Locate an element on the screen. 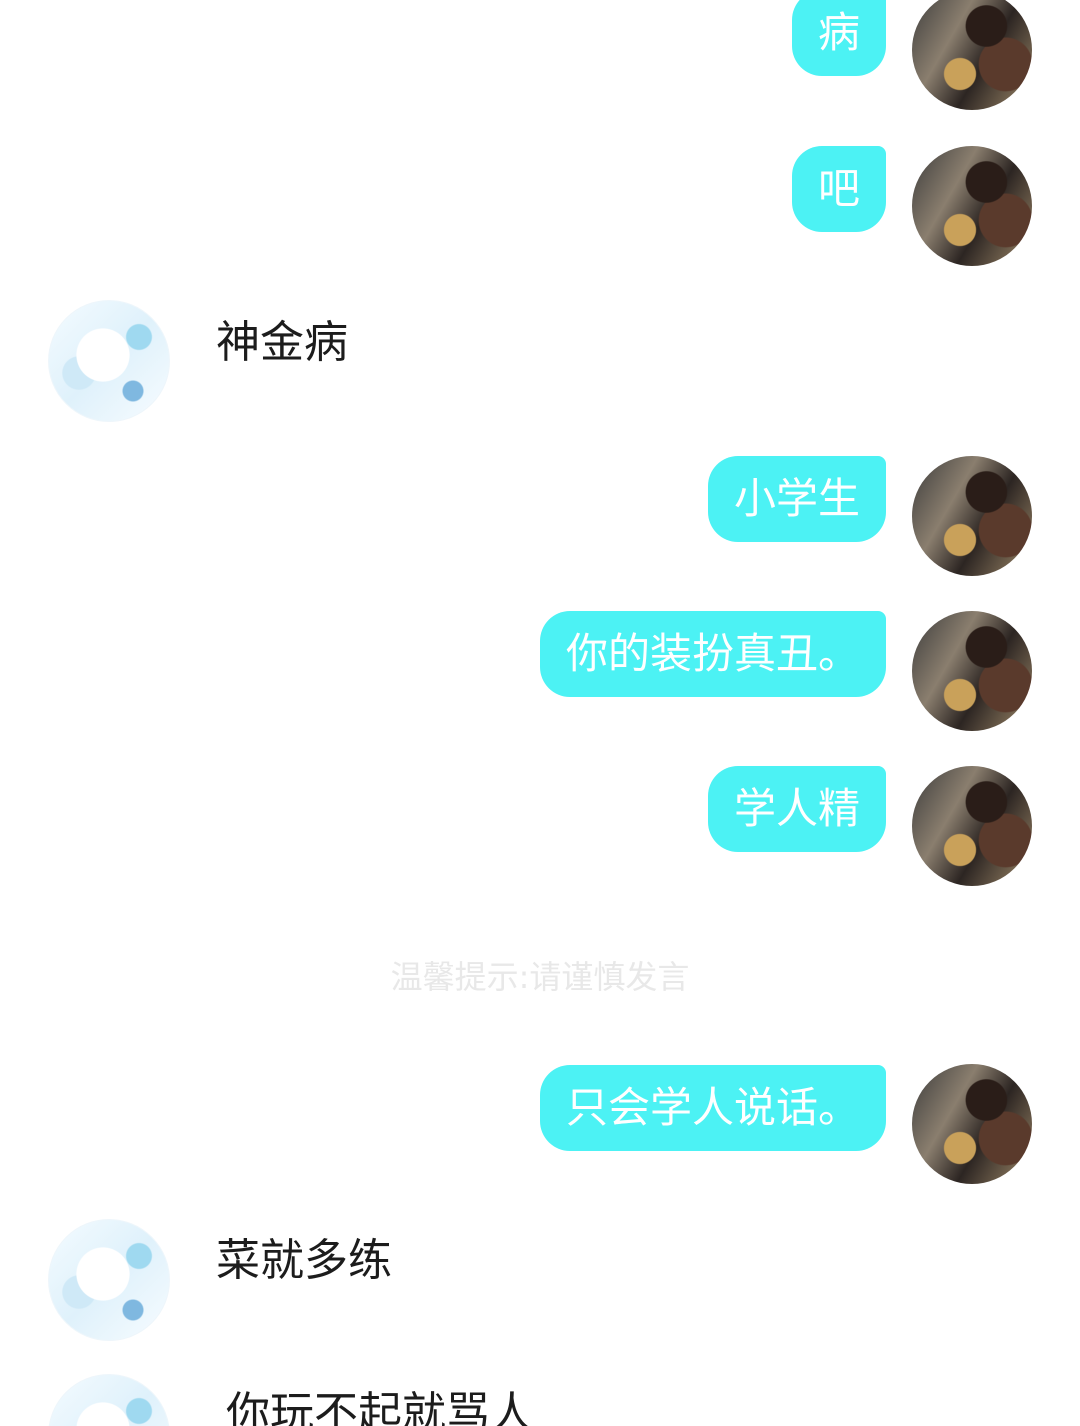  message-bubble-me: 小学生 is located at coordinates (796, 499).